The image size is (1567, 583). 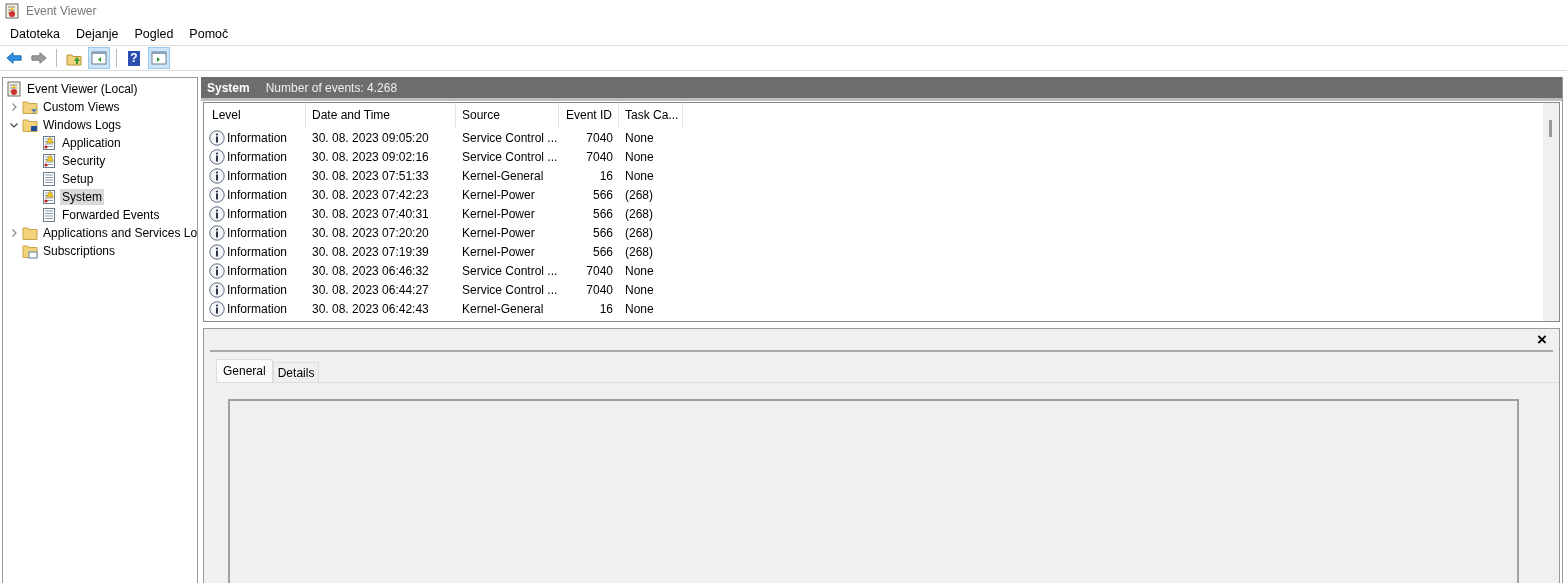 What do you see at coordinates (370, 194) in the screenshot?
I see `table-cell: 30. 08. 2023 07:42:23` at bounding box center [370, 194].